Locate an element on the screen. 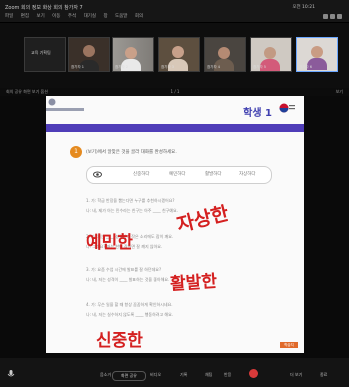 This screenshot has height=387, width=349. close-icon is located at coordinates (339, 16).